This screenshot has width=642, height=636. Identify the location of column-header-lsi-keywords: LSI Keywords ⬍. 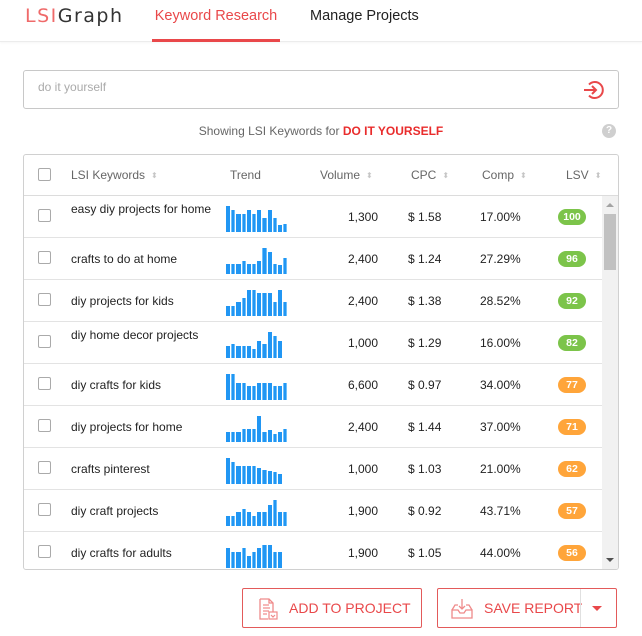
(114, 175).